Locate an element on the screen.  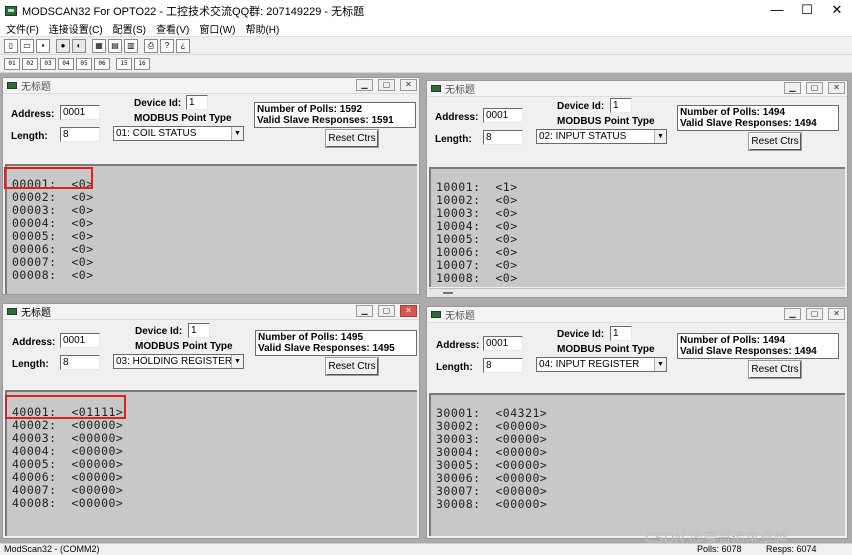
point-type-label: MODBUS Point Type is located at coordinates (606, 349).